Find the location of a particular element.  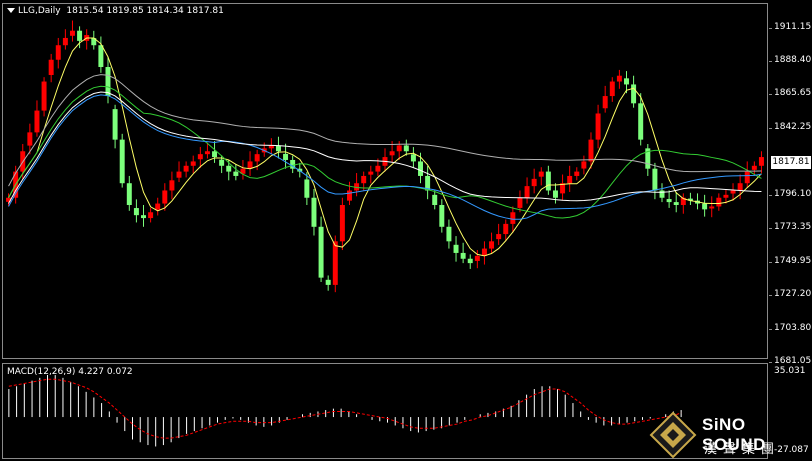

price-tick-label: 1703.80 is located at coordinates (793, 327).